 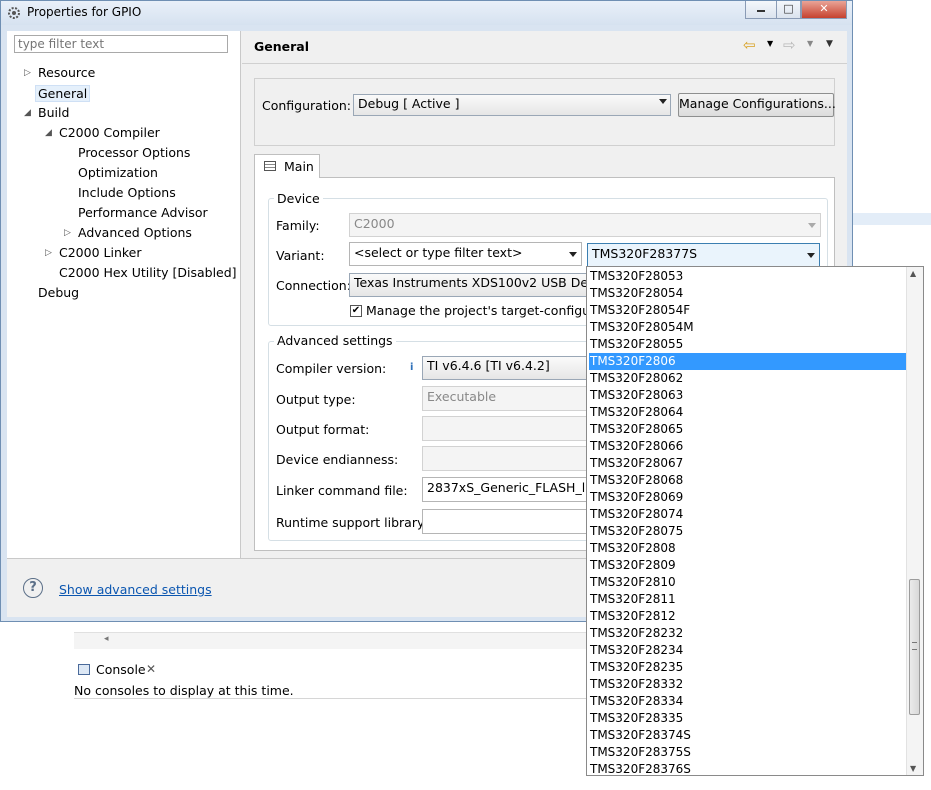 I want to click on variant-select: TMS320F28377S, so click(x=703, y=255).